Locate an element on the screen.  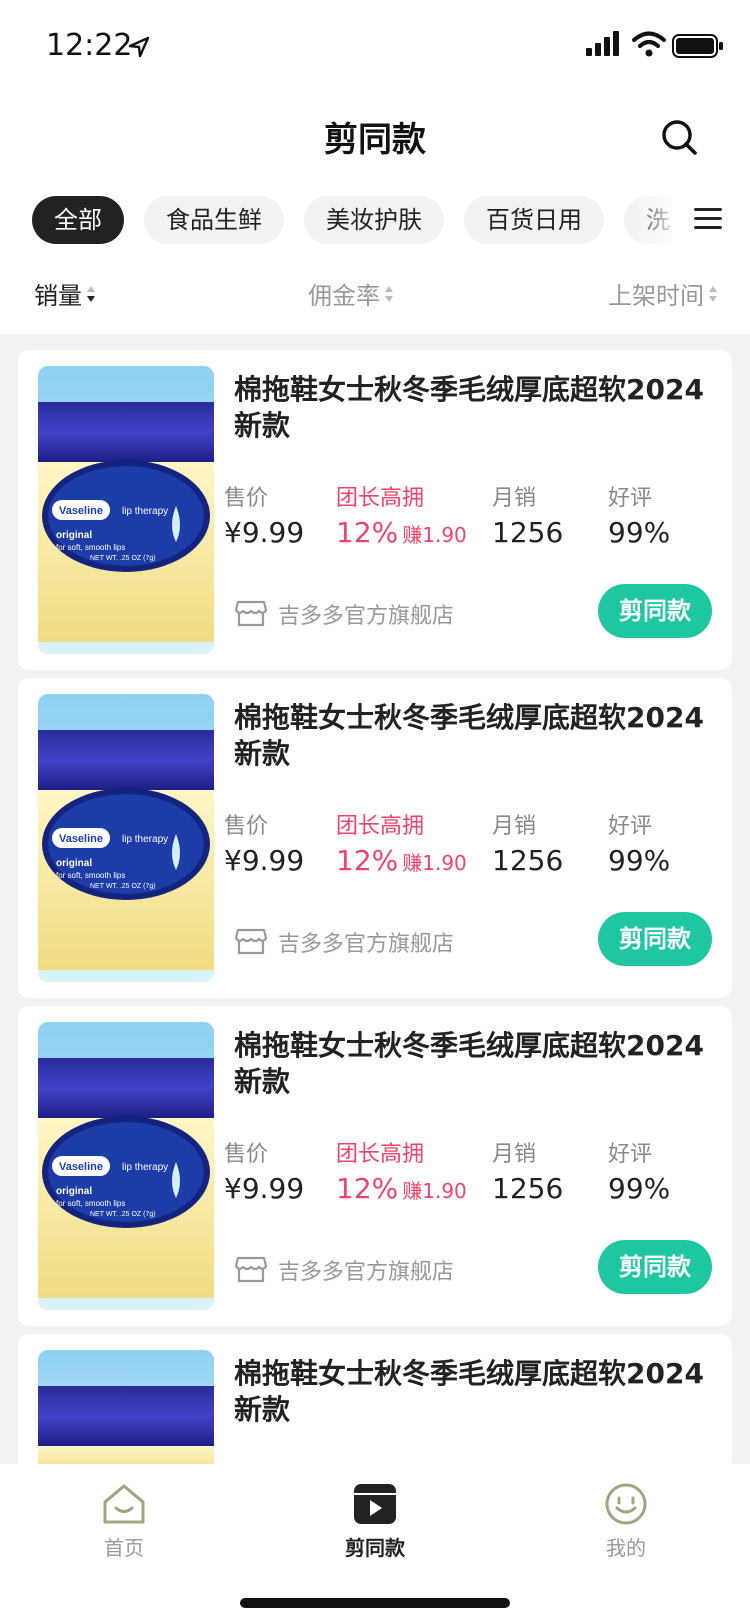
sort-rate-label: 佣金率 is located at coordinates (344, 296).